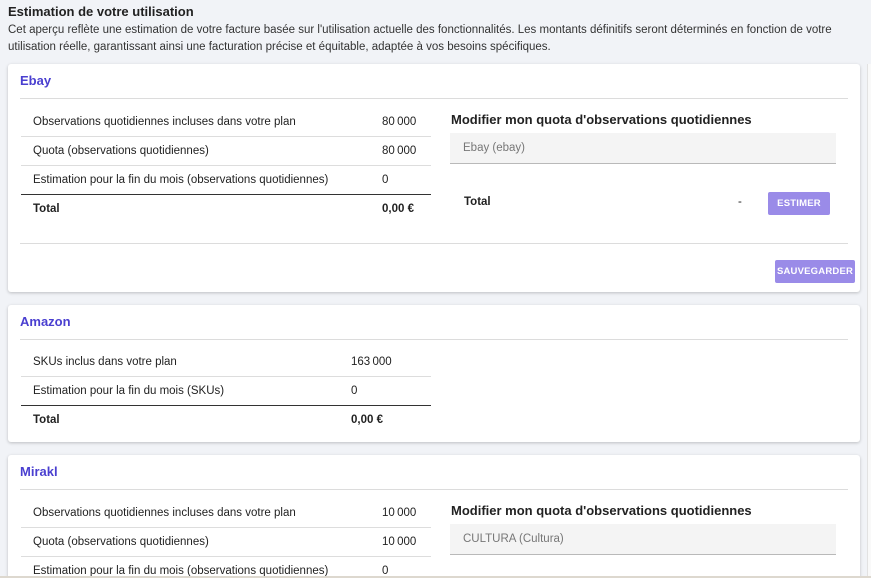 The image size is (871, 578). Describe the element at coordinates (643, 539) in the screenshot. I see `marketplace-select: CULTURA (Cultura)` at that location.